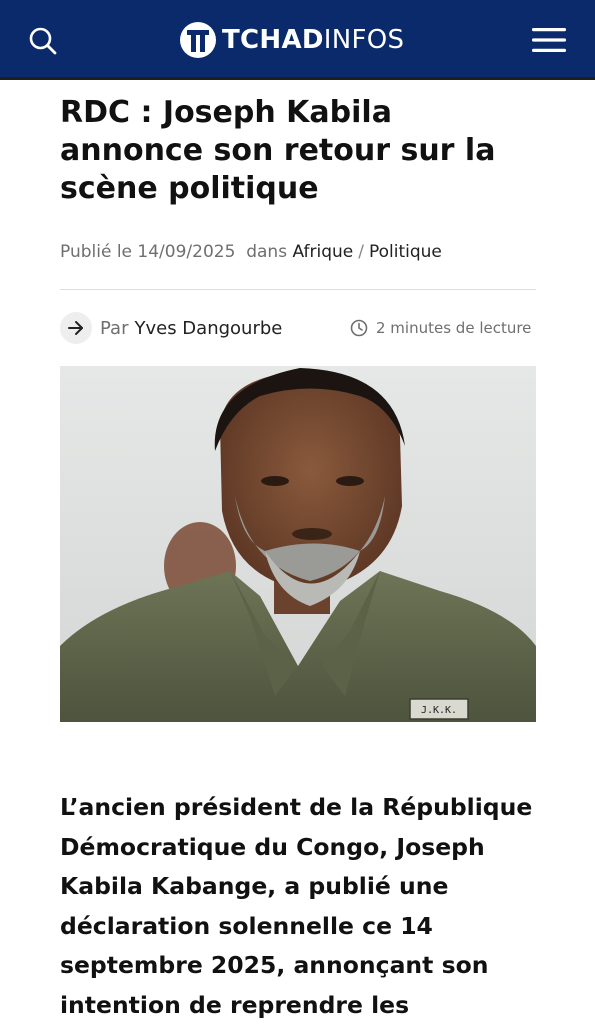 The image size is (595, 1025). Describe the element at coordinates (273, 40) in the screenshot. I see `brand-name-bold: TCHAD` at that location.